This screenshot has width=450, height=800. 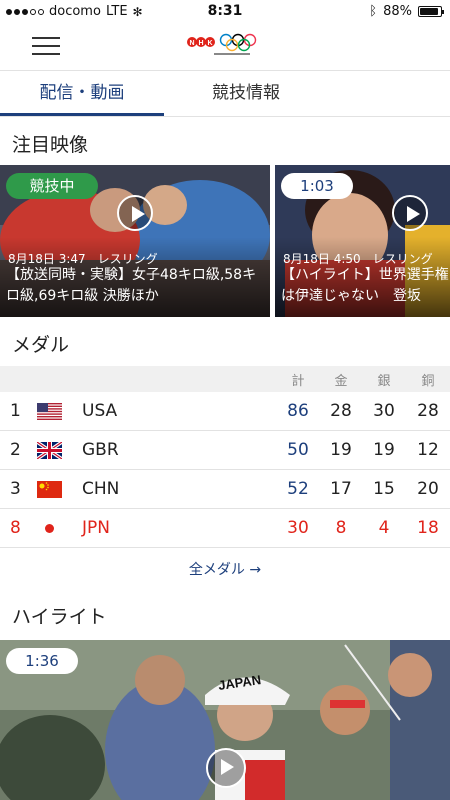 What do you see at coordinates (428, 411) in the screenshot?
I see `bronze-count: 28` at bounding box center [428, 411].